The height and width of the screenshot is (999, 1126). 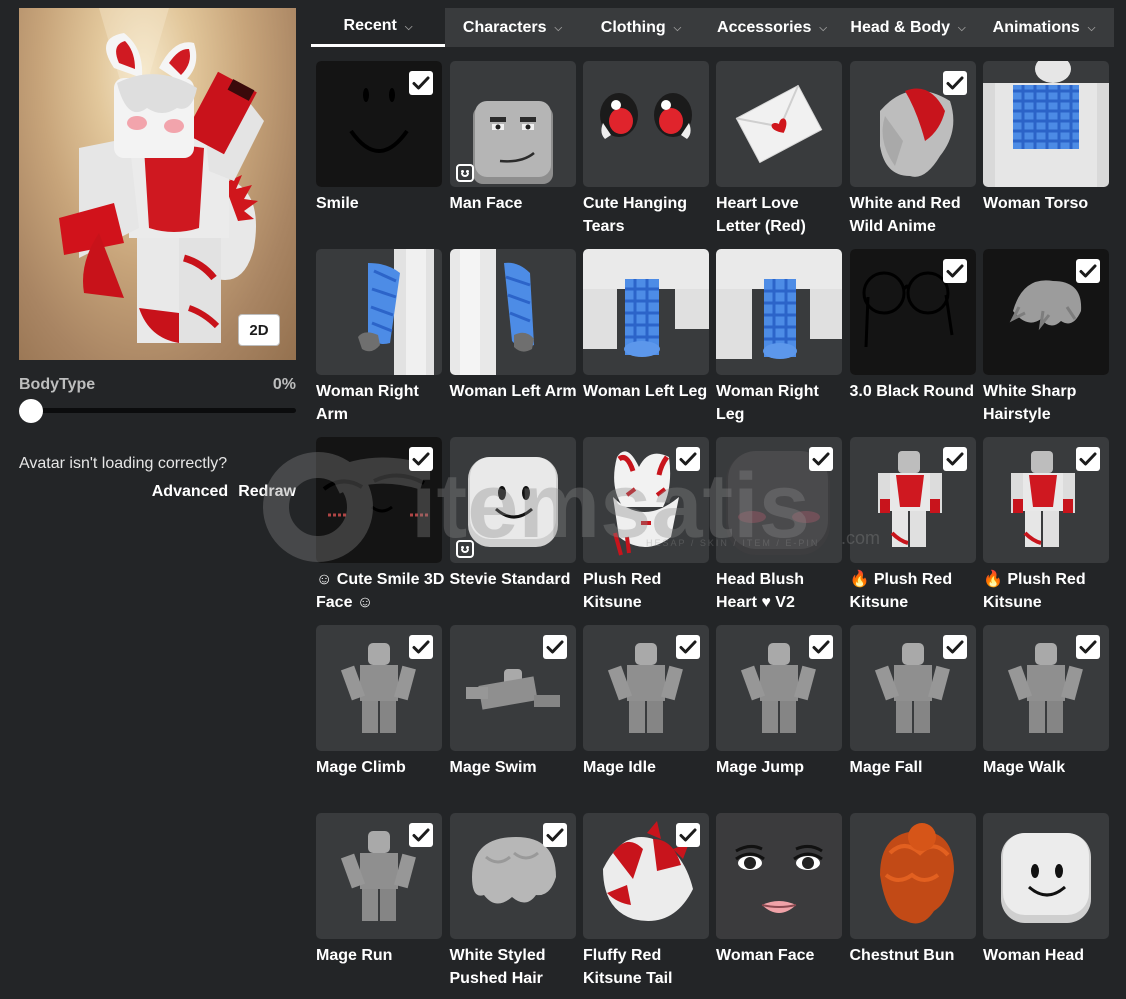 I want to click on item-card: Woman Right Arm, so click(x=379, y=339).